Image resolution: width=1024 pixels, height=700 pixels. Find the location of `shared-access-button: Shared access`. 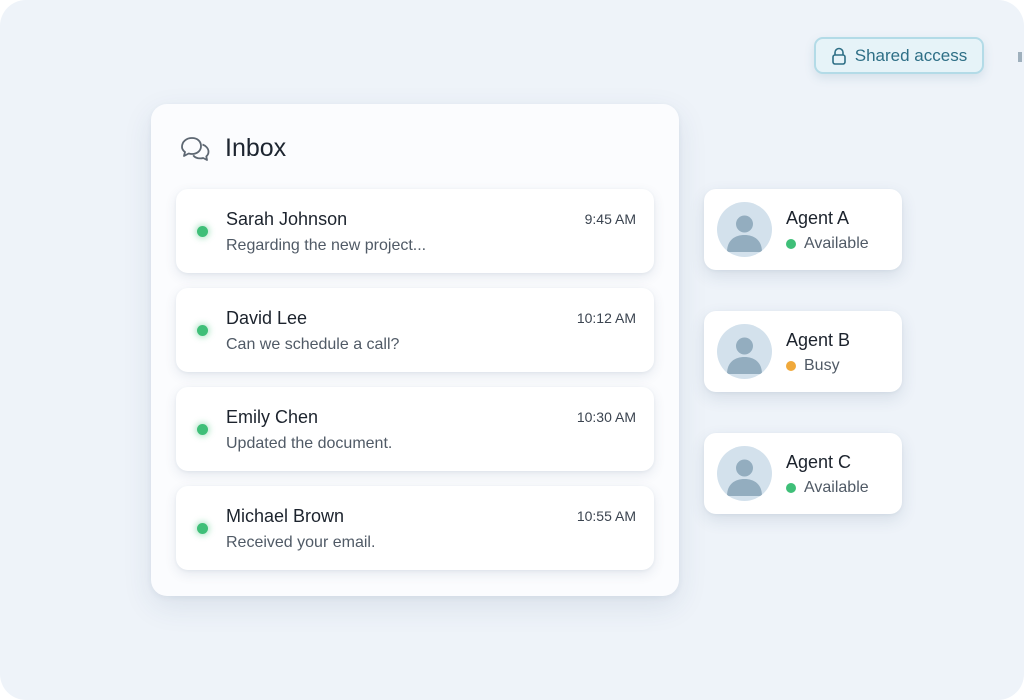

shared-access-button: Shared access is located at coordinates (899, 55).